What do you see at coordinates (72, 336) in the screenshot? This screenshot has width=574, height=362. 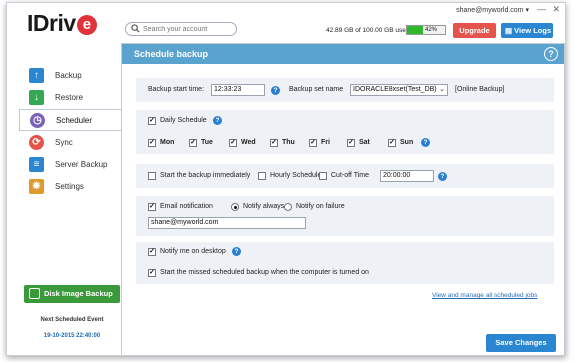 I see `next-scheduled-event-date: 19-10-2015 22:40:00` at bounding box center [72, 336].